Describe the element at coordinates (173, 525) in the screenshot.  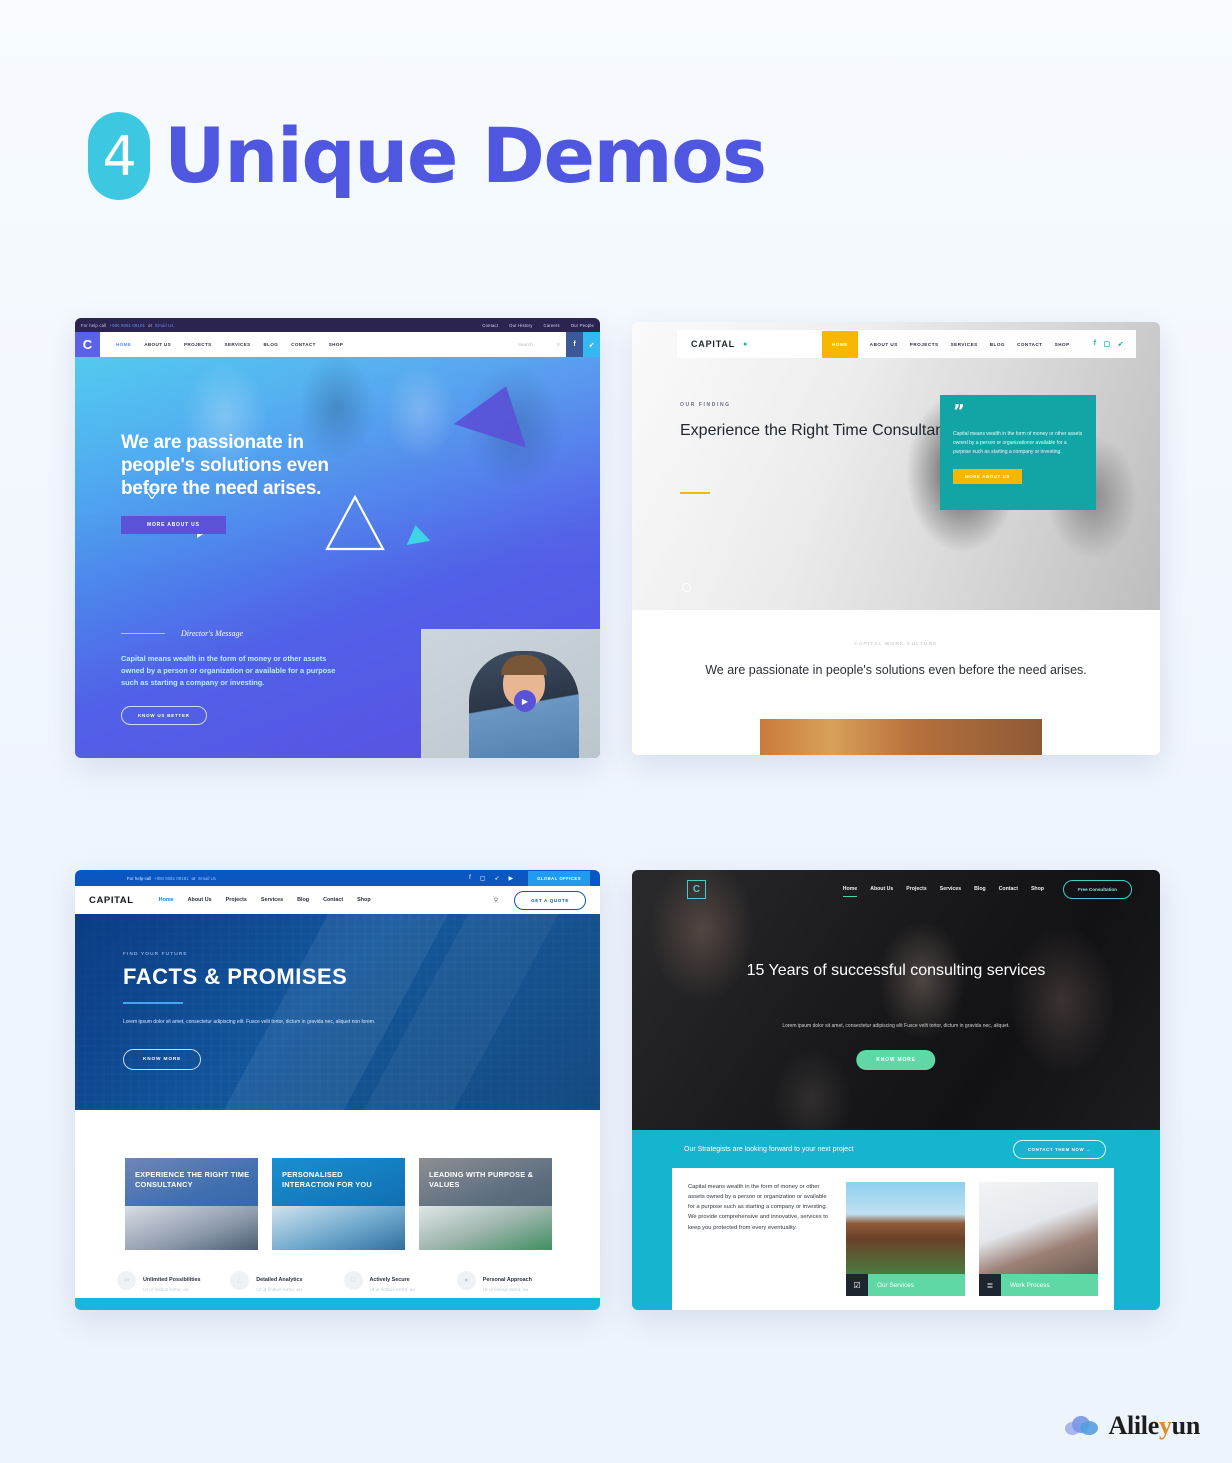
I see `demo1-hero-button: MORE ABOUT US` at that location.